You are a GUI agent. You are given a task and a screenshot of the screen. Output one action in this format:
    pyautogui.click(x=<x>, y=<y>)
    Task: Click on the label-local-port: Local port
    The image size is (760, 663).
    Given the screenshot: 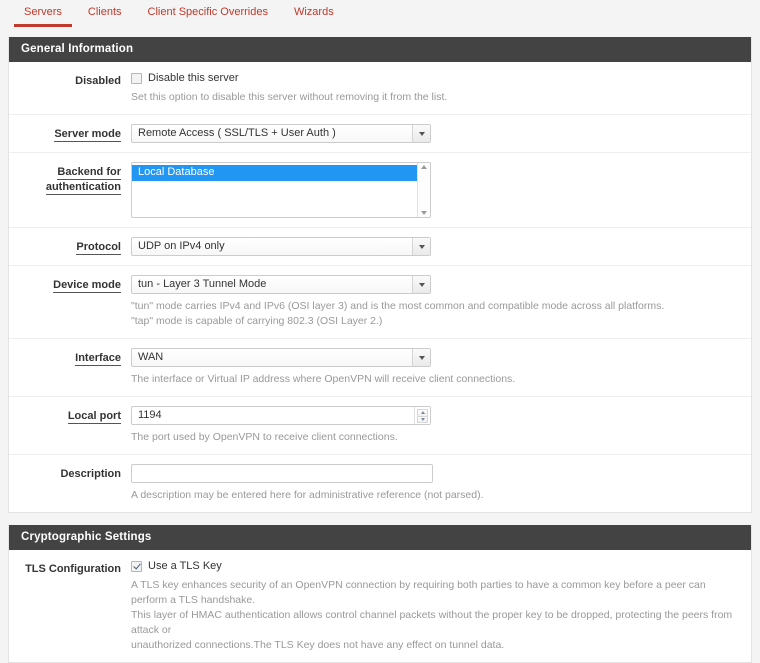 What is the action you would take?
    pyautogui.click(x=70, y=415)
    